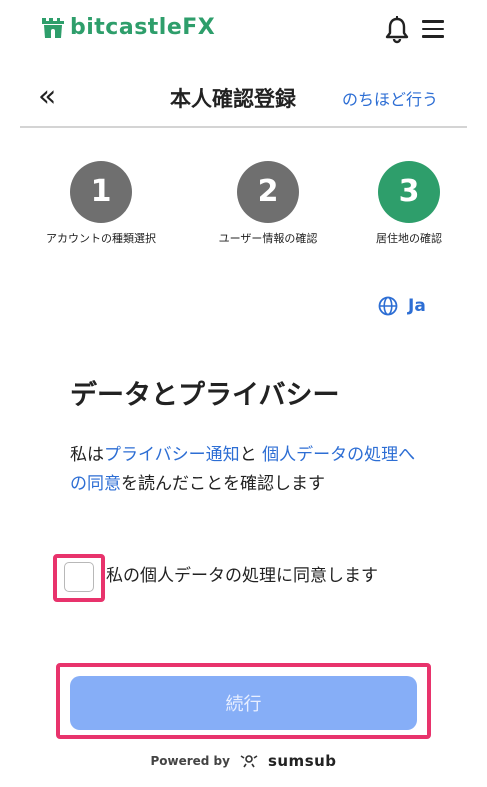 The width and height of the screenshot is (487, 787). I want to click on step-1-circle: 1, so click(101, 192).